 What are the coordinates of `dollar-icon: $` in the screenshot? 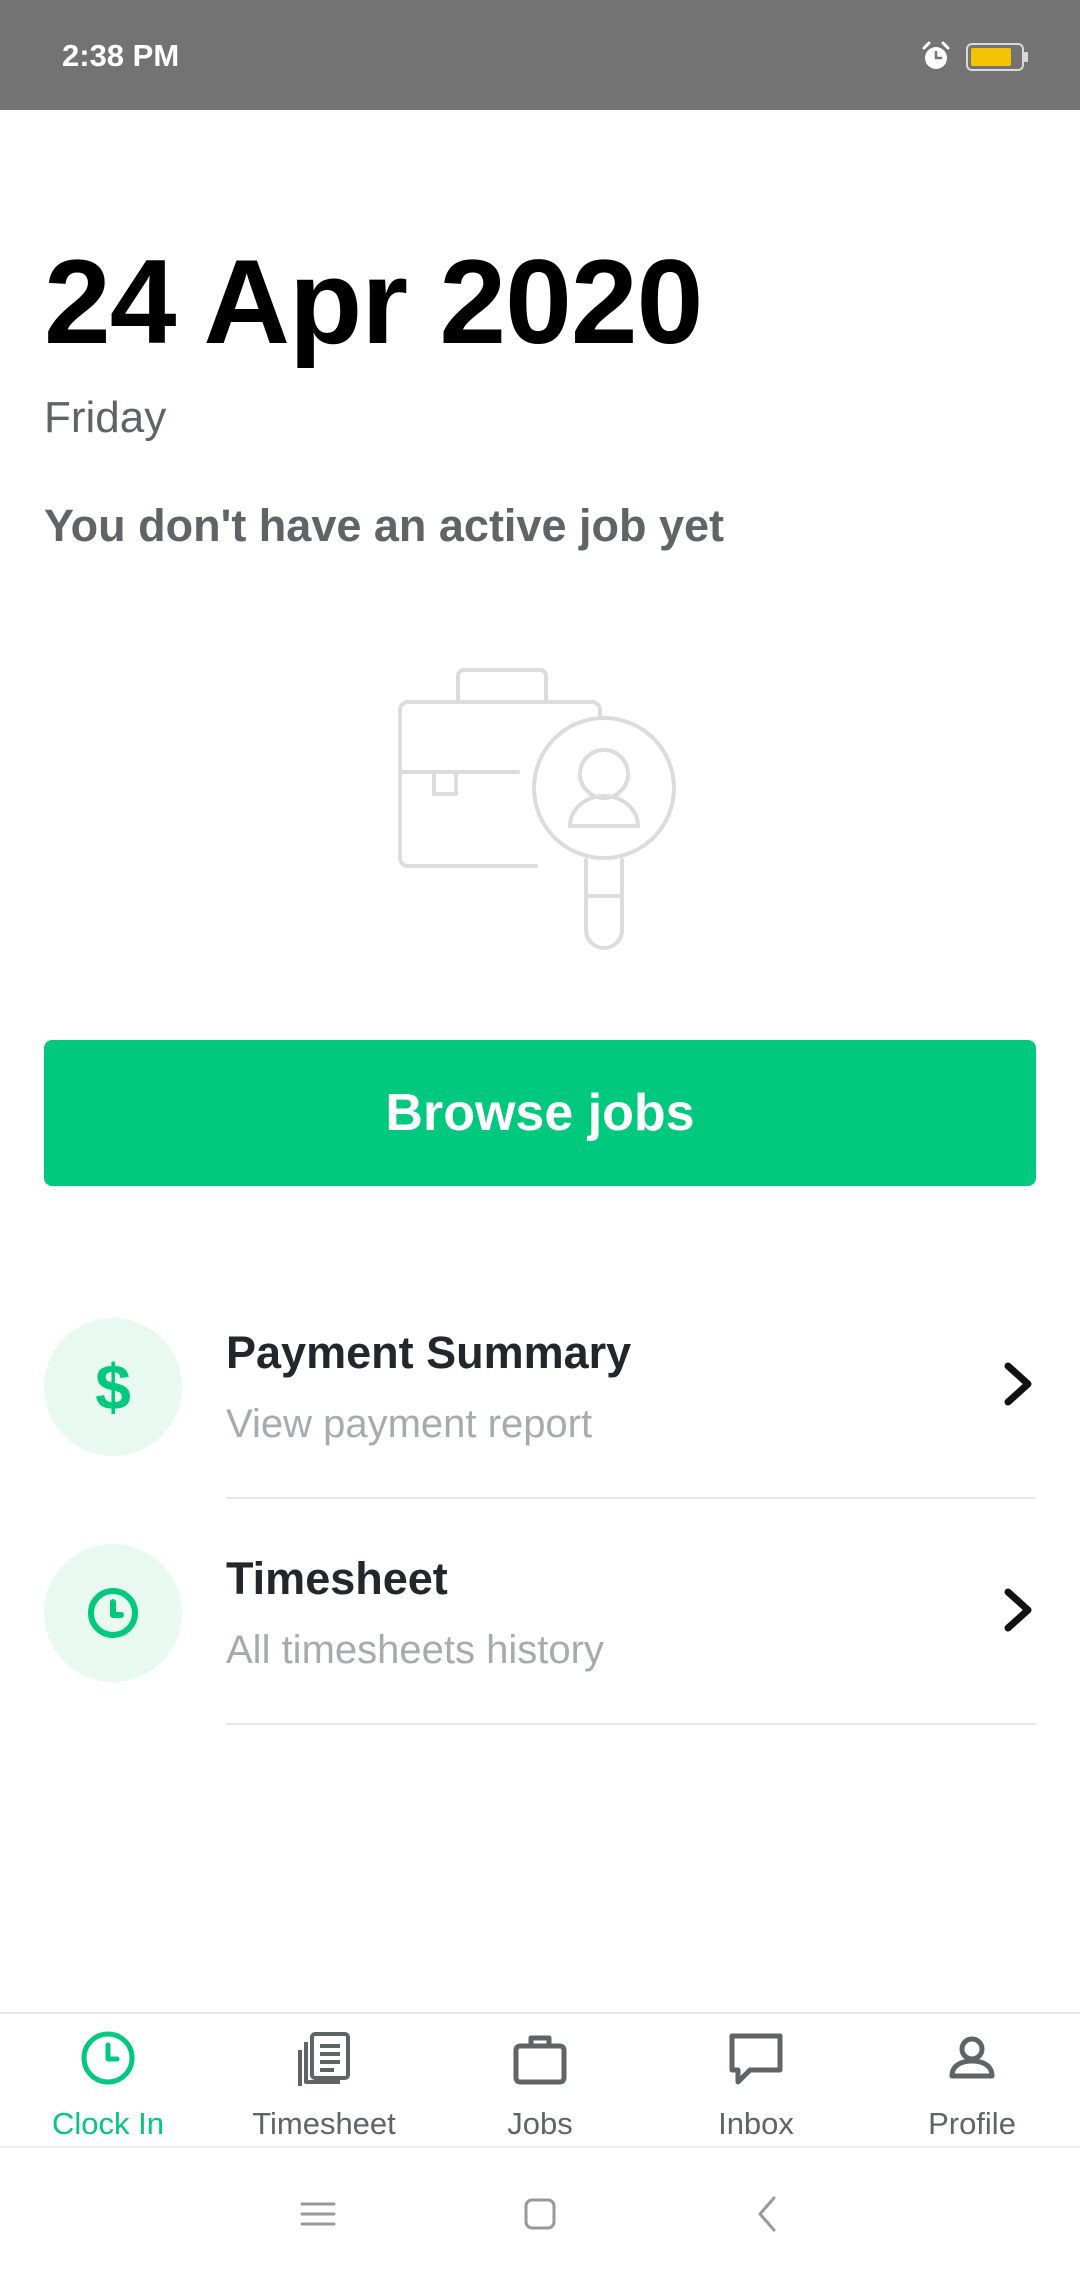 It's located at (113, 1387).